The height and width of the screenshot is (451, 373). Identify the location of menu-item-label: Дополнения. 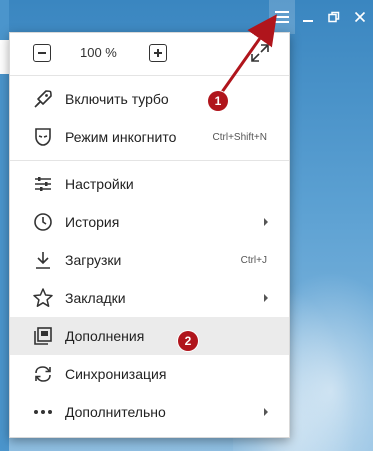
(105, 336).